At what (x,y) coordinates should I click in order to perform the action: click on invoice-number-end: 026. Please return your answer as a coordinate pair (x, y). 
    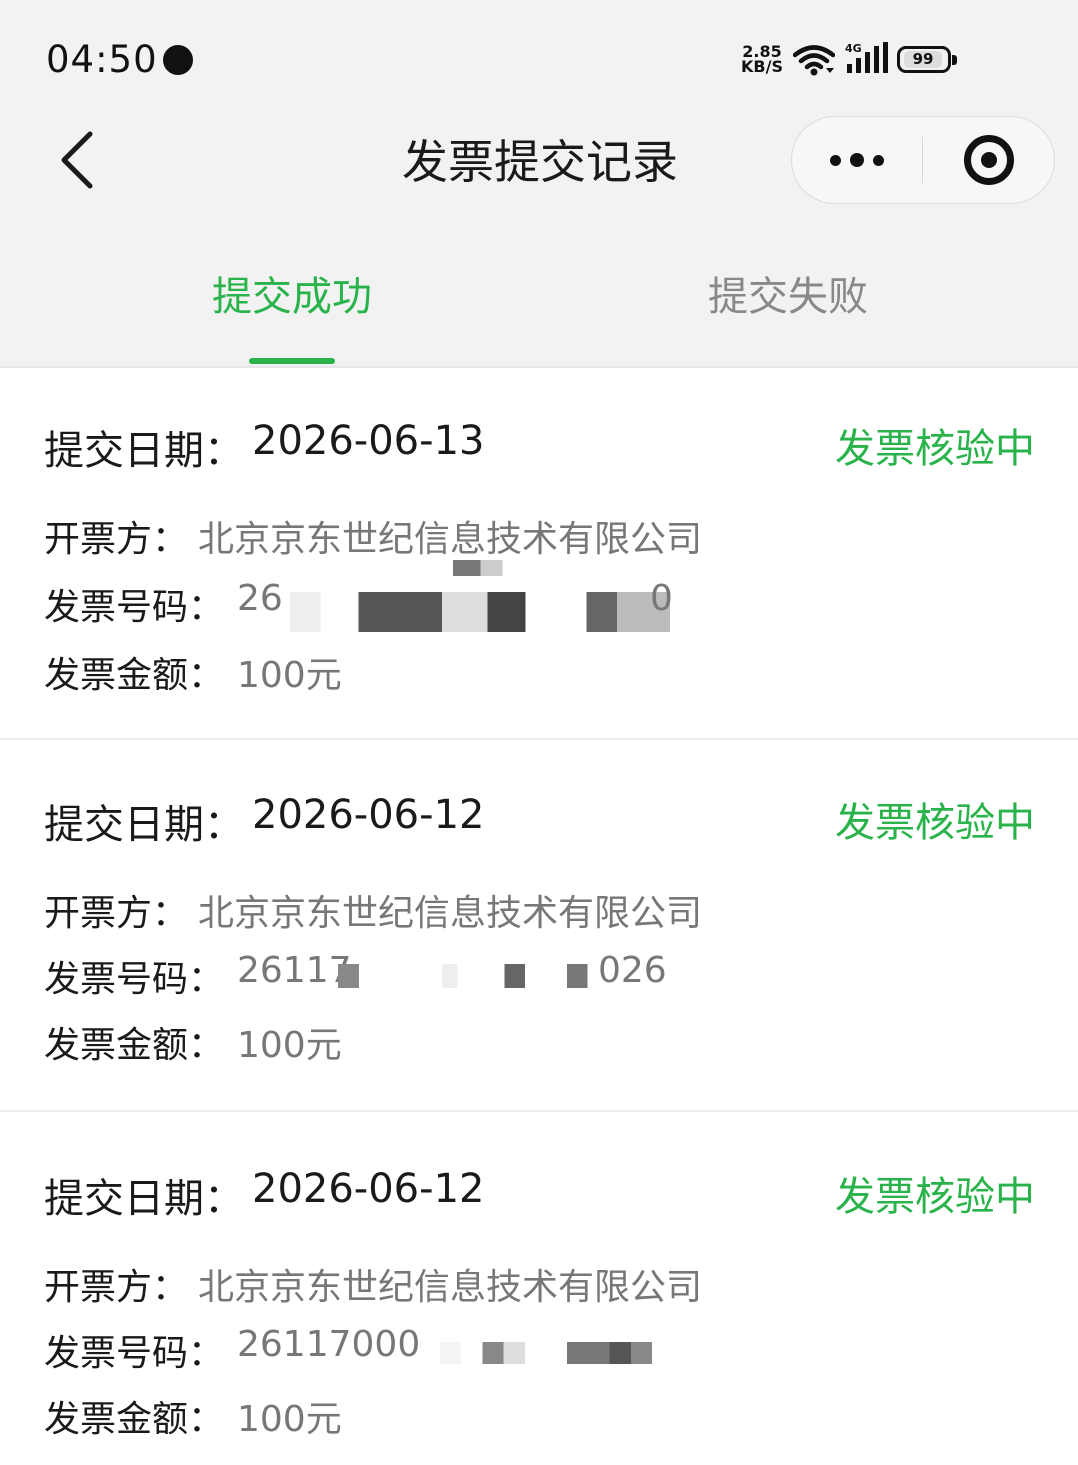
    Looking at the image, I should click on (632, 970).